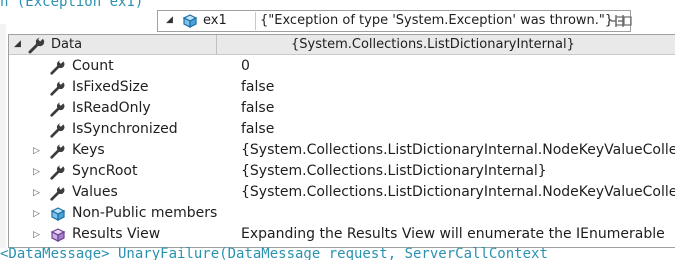 The width and height of the screenshot is (675, 260). I want to click on list-item-isreadonly: IsReadOnly false, so click(342, 109).